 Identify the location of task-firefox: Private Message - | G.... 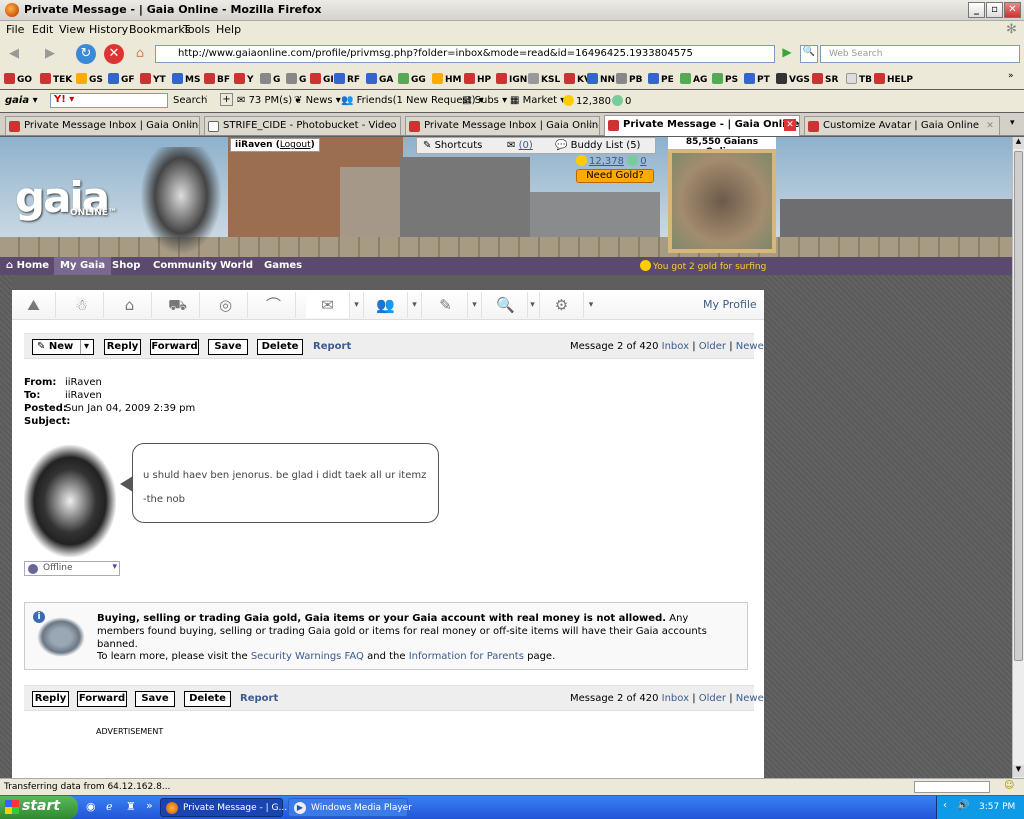
(223, 807).